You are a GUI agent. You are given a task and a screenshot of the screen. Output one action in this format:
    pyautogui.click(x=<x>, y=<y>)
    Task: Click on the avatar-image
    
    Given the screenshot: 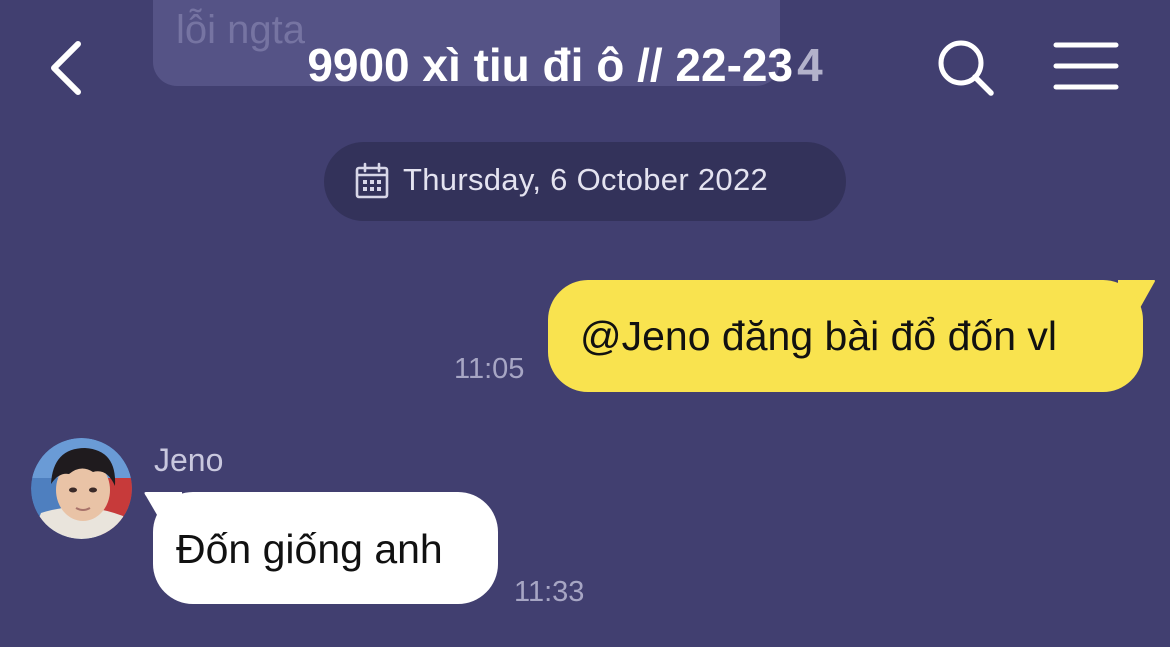 What is the action you would take?
    pyautogui.click(x=81, y=488)
    